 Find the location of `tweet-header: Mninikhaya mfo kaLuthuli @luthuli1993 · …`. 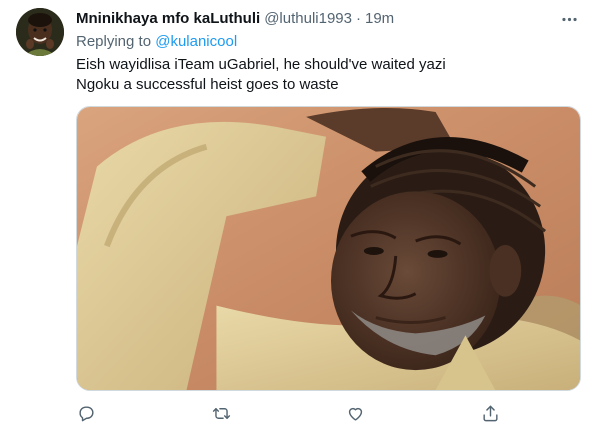

tweet-header: Mninikhaya mfo kaLuthuli @luthuli1993 · … is located at coordinates (235, 19).